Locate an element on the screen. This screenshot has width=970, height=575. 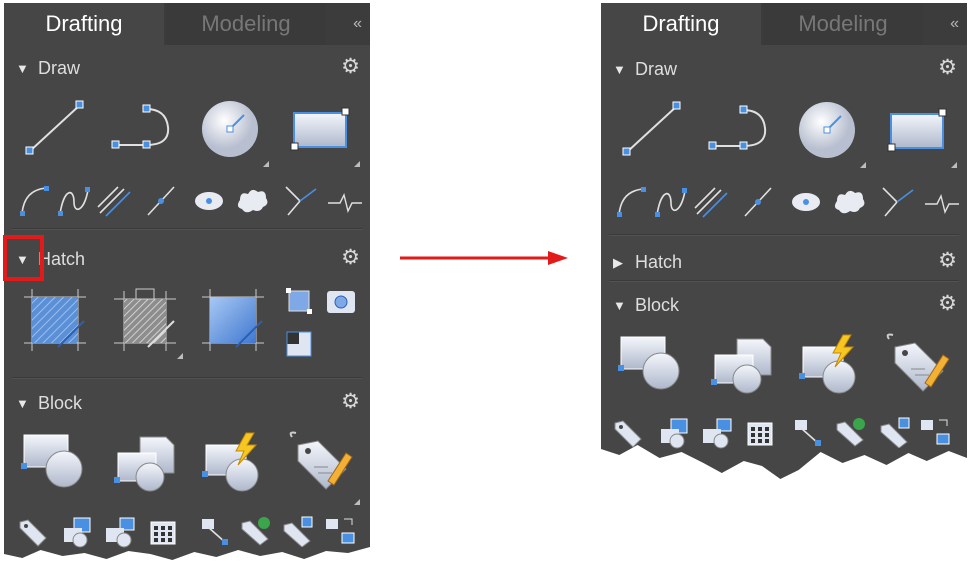
gradient-icon is located at coordinates (145, 319).